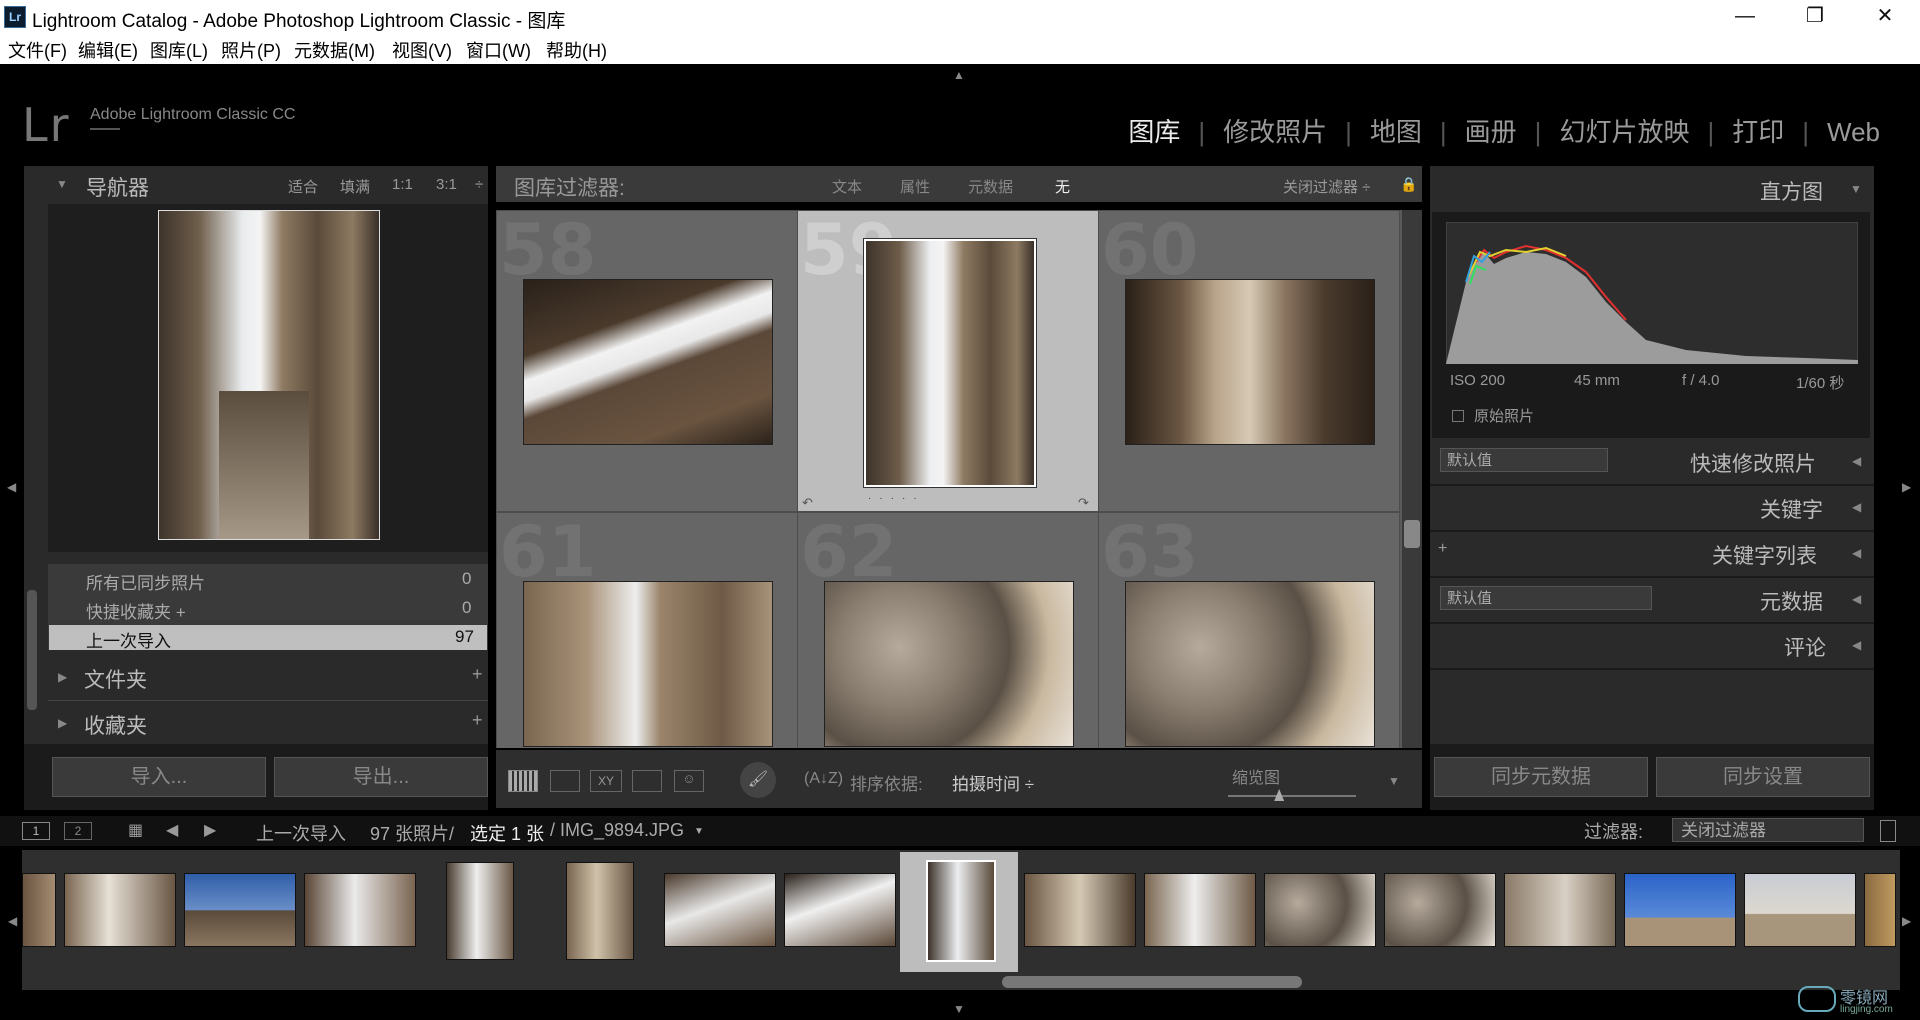 The height and width of the screenshot is (1020, 1920). Describe the element at coordinates (301, 833) in the screenshot. I see `filmstrip-source: 上一次导入` at that location.